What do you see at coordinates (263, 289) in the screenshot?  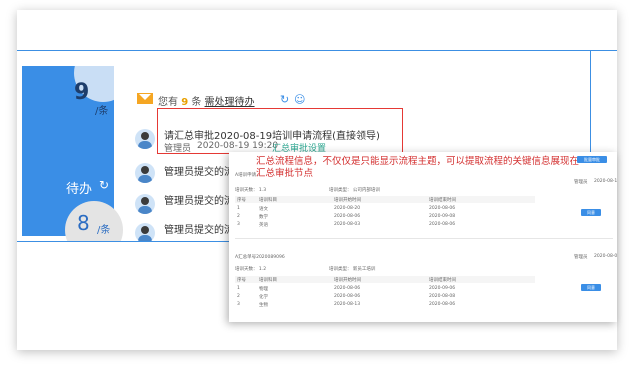 I see `table-cell: 物理` at bounding box center [263, 289].